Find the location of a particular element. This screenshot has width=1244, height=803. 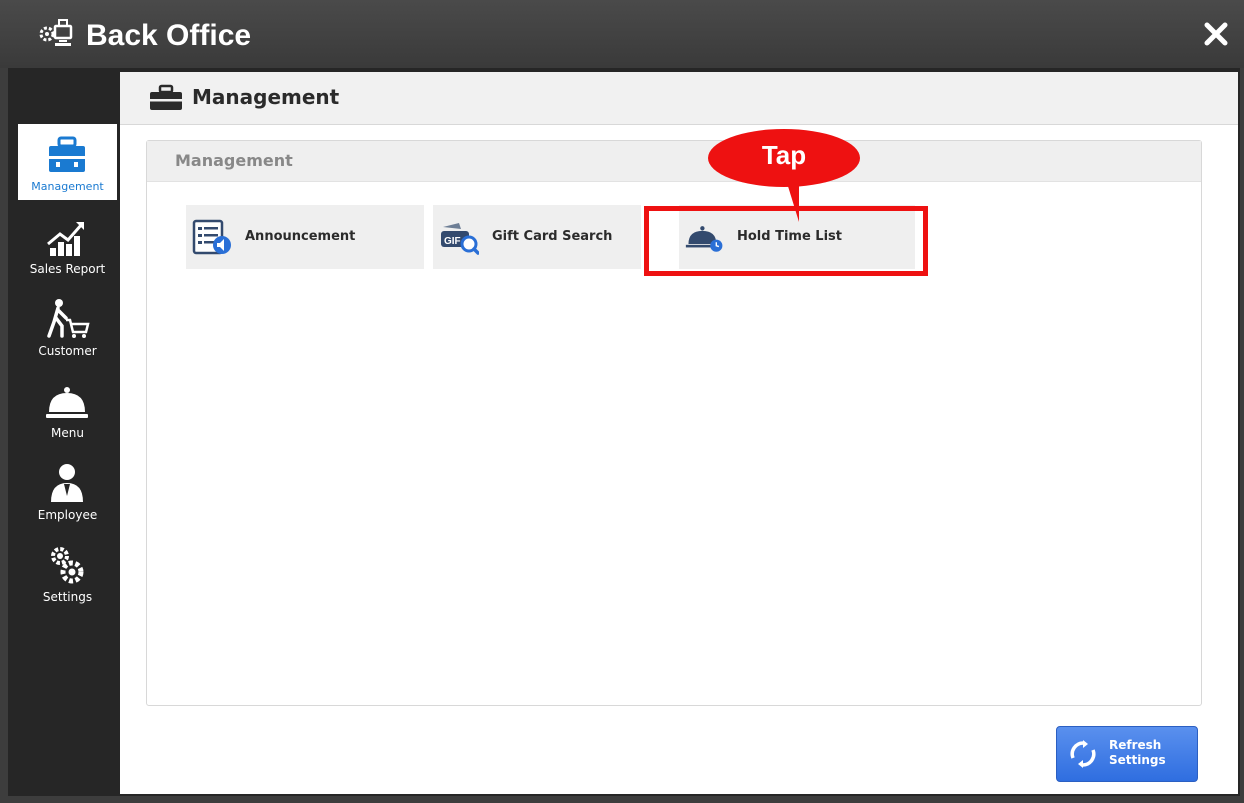

sidebar-item-customer: Customer is located at coordinates (67, 326).